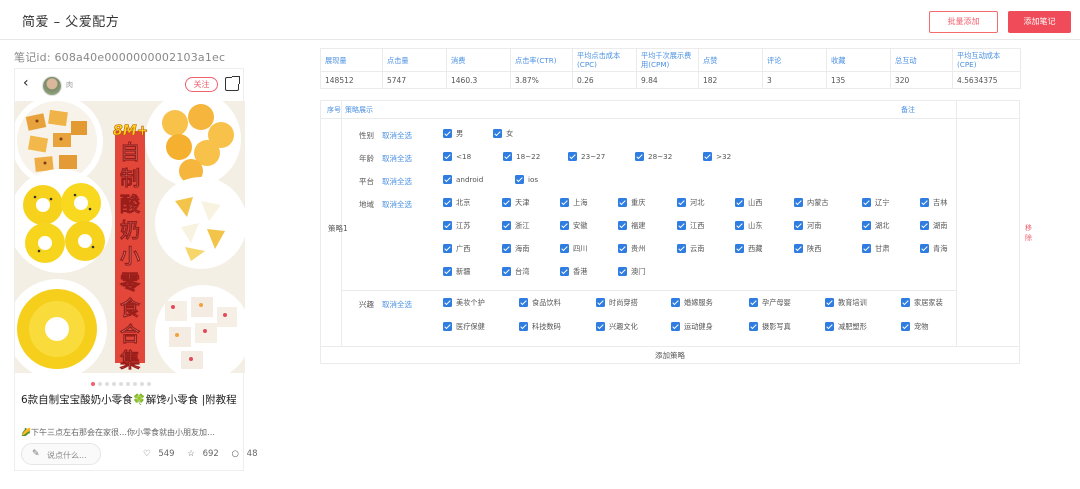  Describe the element at coordinates (515, 272) in the screenshot. I see `checkbox-region: 台湾` at that location.